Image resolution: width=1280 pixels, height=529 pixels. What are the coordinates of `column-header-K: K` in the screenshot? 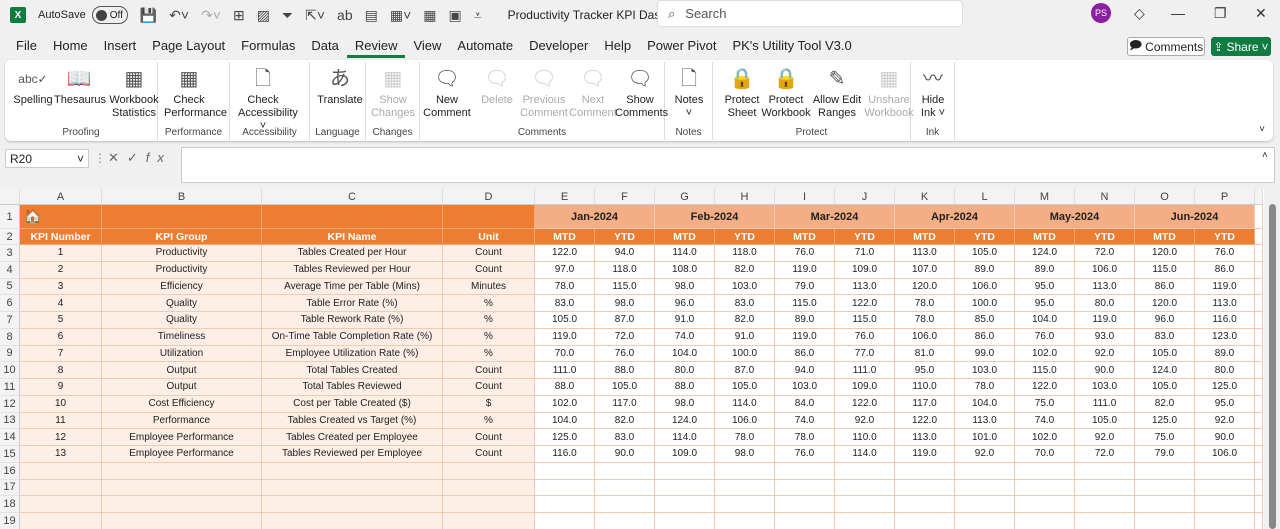 It's located at (925, 197).